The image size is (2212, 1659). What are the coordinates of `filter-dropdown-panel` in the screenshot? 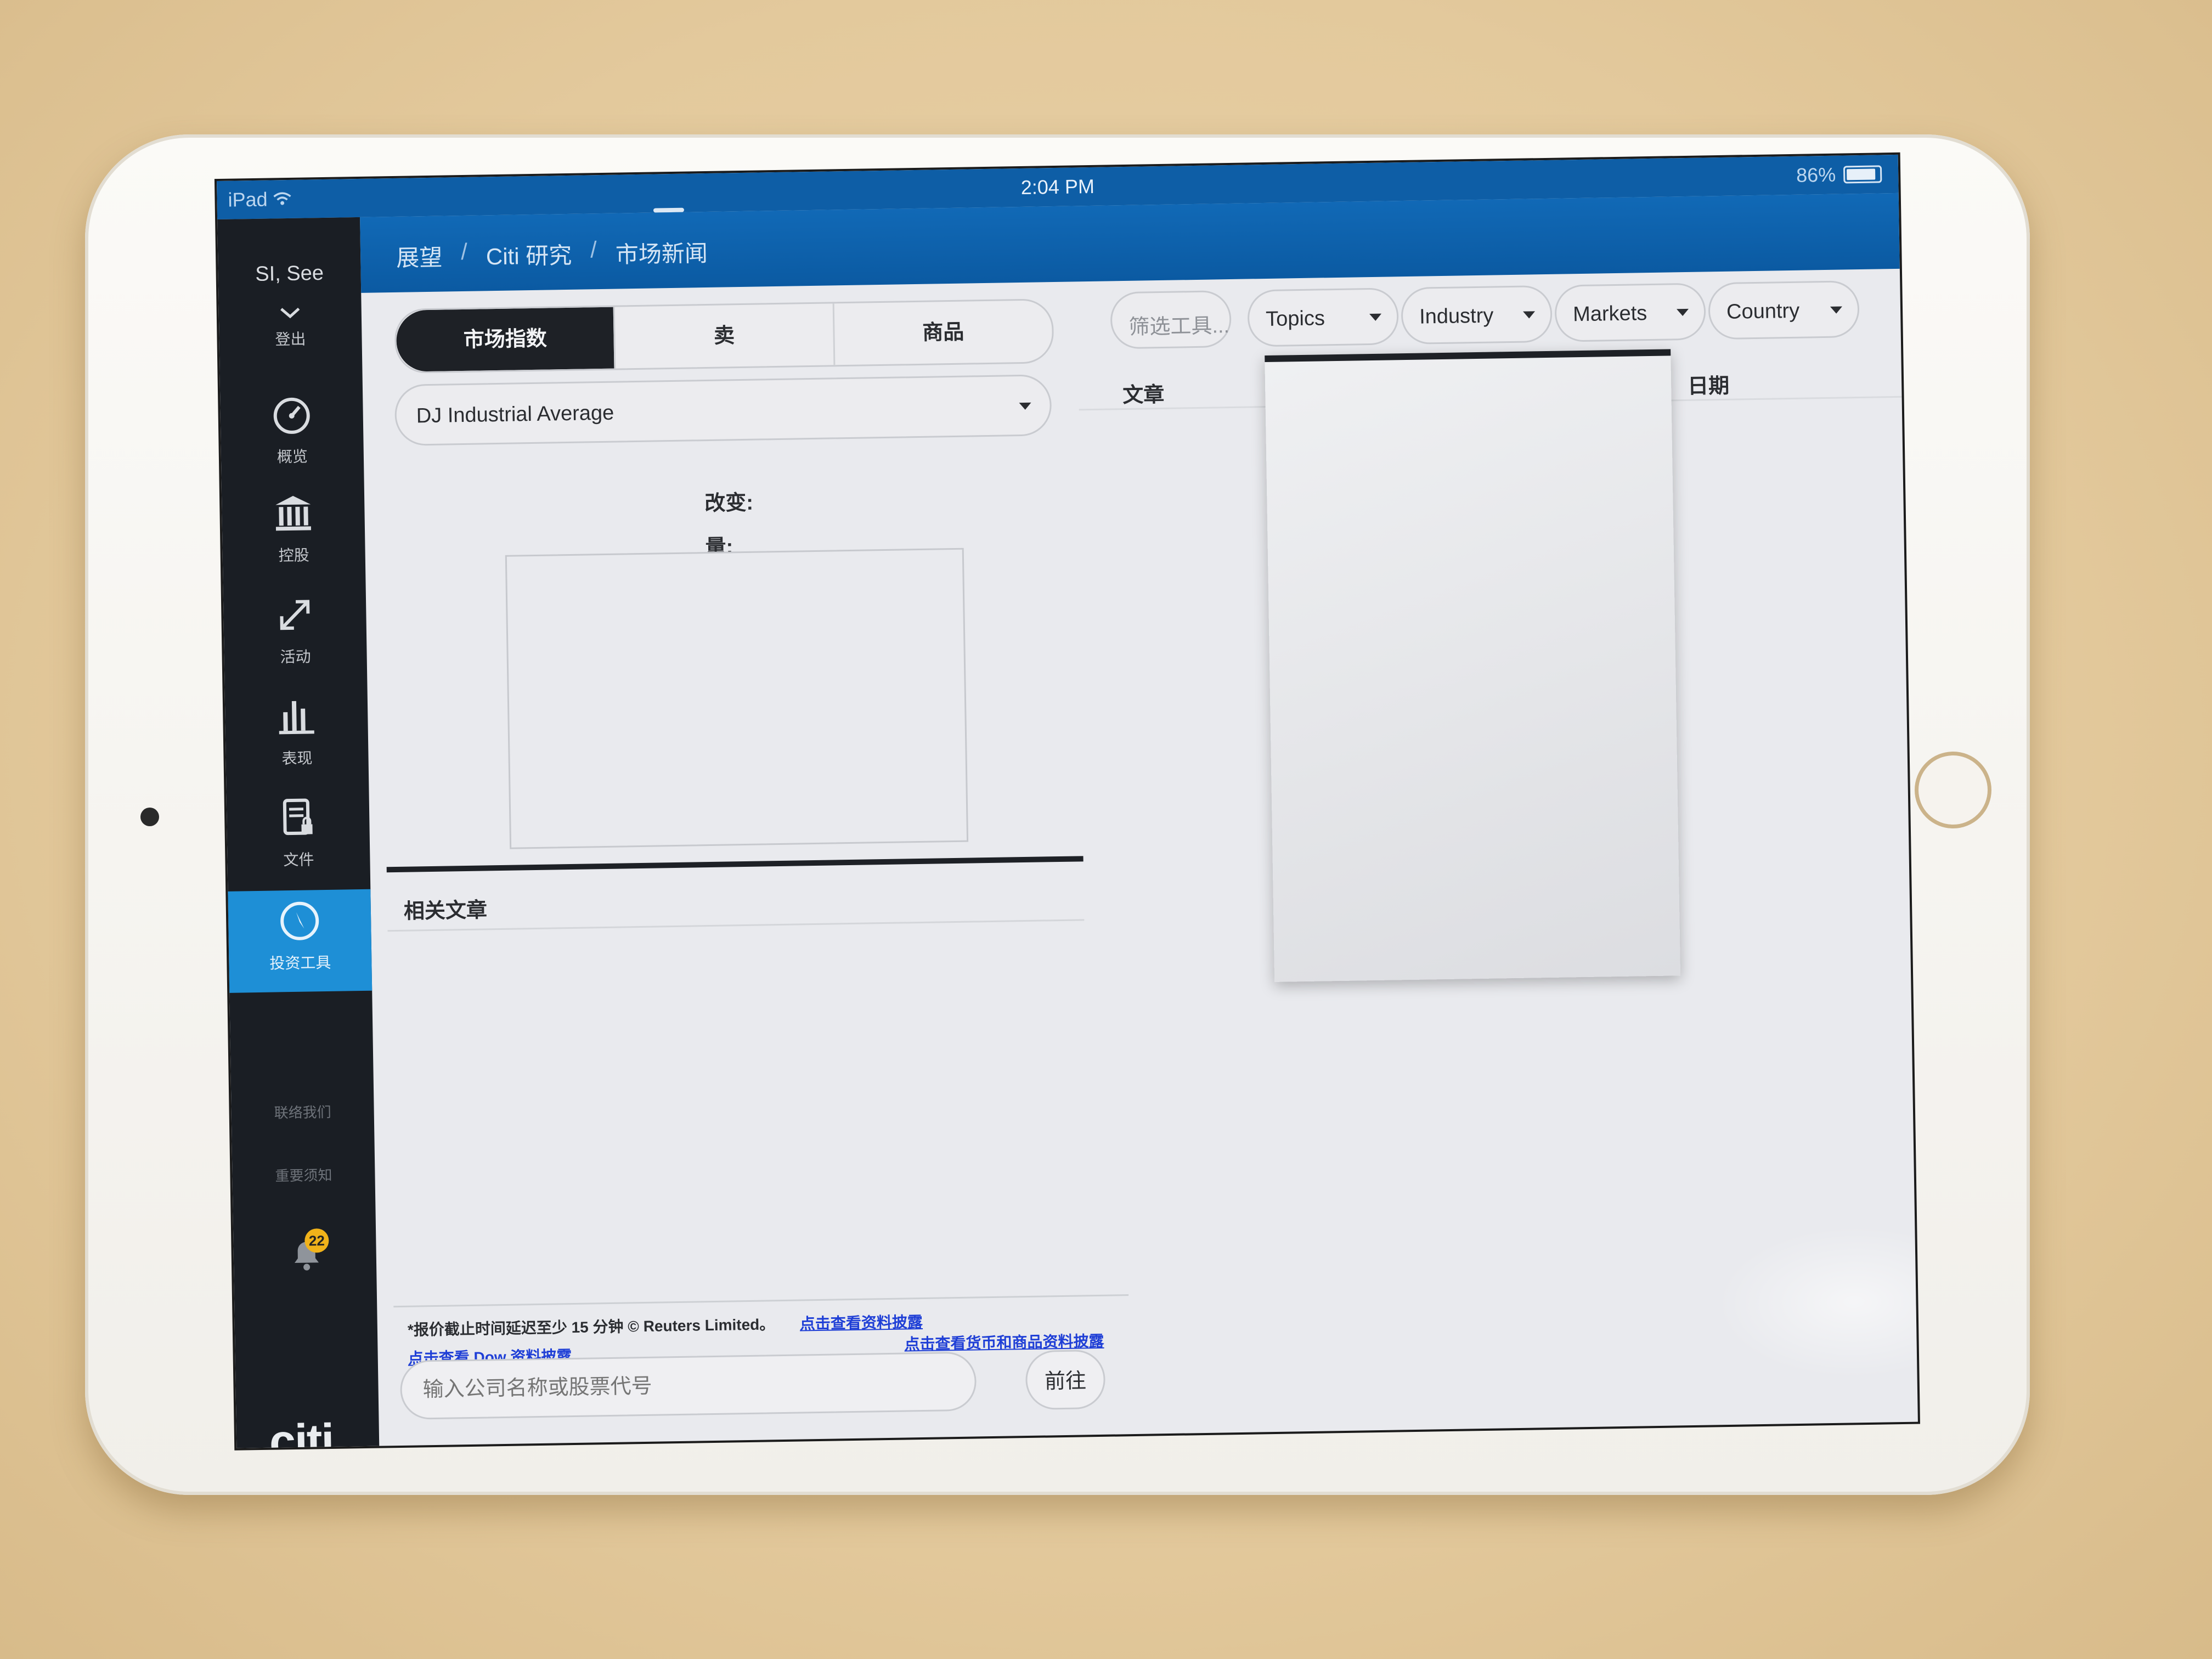 It's located at (1473, 665).